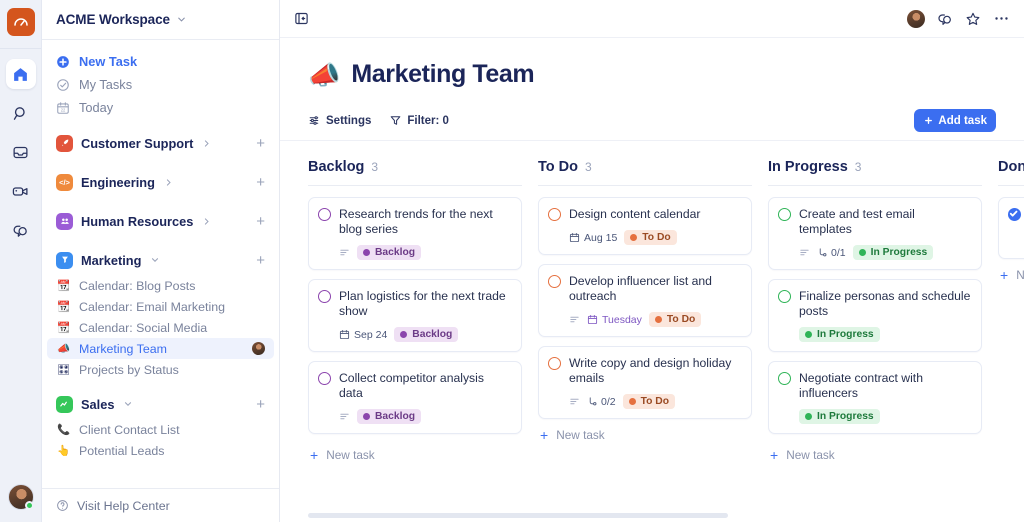  I want to click on column-title: To Do, so click(558, 167).